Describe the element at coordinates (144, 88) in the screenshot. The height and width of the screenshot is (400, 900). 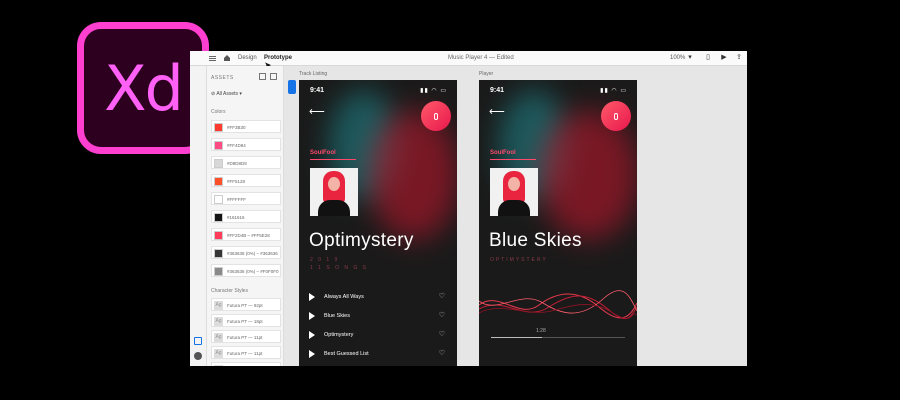
I see `logo-text: Xd` at that location.